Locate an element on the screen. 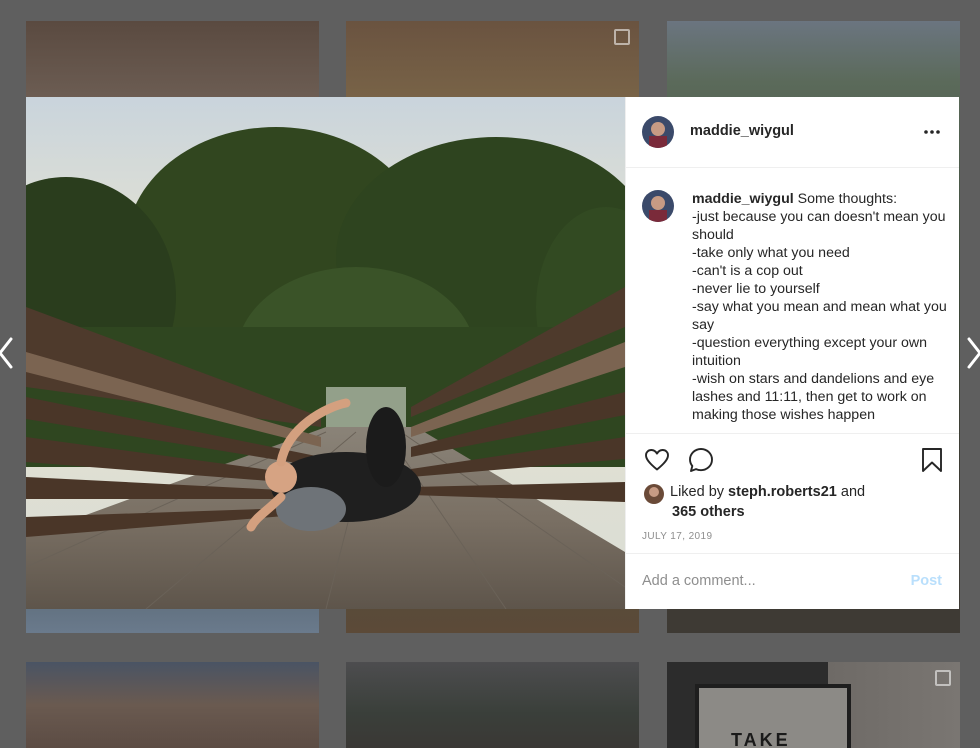 The height and width of the screenshot is (748, 980). save-button is located at coordinates (932, 460).